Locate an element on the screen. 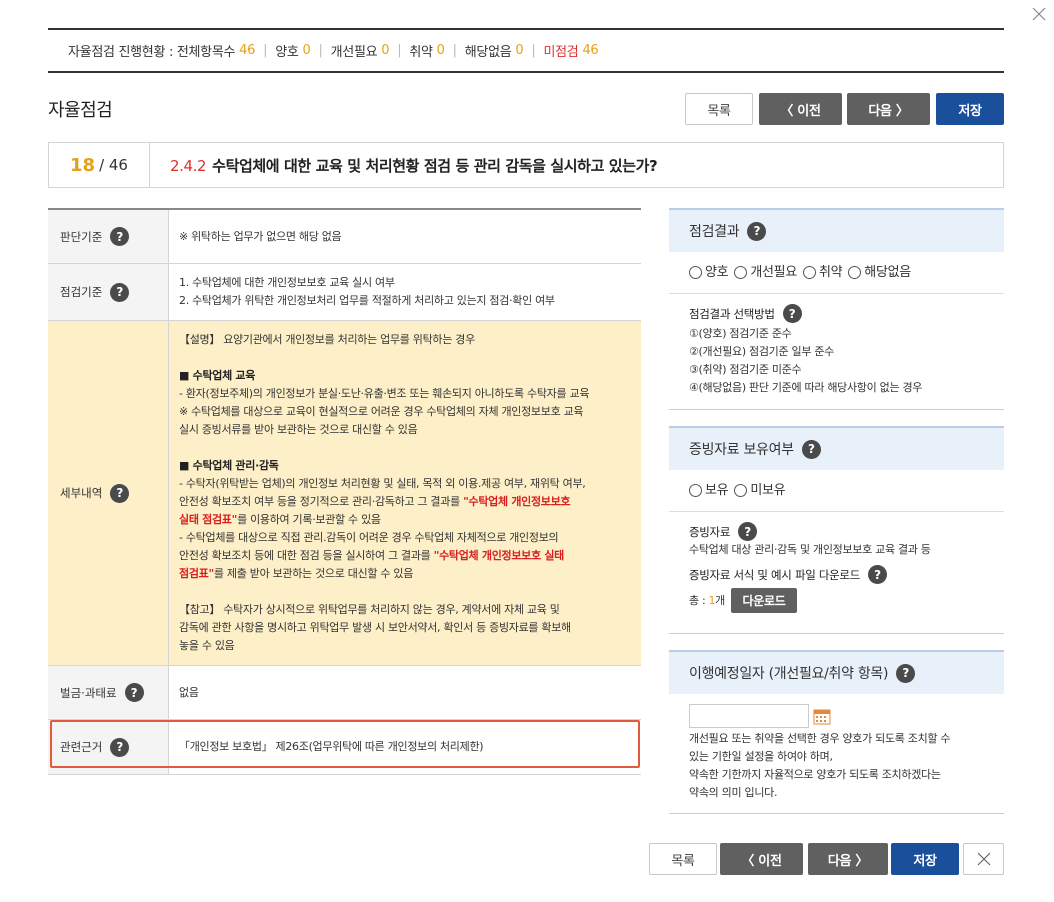 This screenshot has height=902, width=1054. question-text: 수탁업체에 대한 교육 및 처리현황 점검 등 관리 감독을 실시하고 있는가? is located at coordinates (435, 165).